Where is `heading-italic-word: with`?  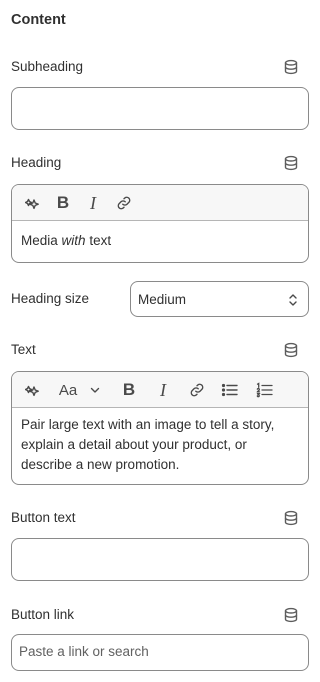 heading-italic-word: with is located at coordinates (73, 240).